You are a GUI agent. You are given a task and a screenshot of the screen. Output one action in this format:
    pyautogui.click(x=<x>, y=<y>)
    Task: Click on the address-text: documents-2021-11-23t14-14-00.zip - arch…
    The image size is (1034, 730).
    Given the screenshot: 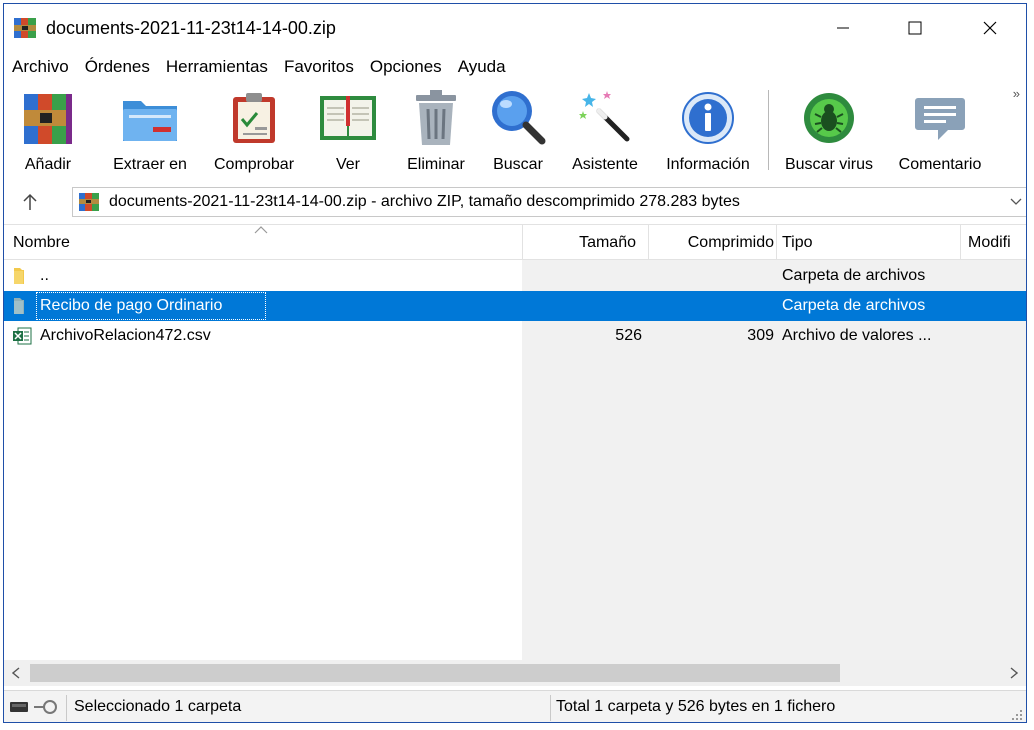 What is the action you would take?
    pyautogui.click(x=424, y=201)
    